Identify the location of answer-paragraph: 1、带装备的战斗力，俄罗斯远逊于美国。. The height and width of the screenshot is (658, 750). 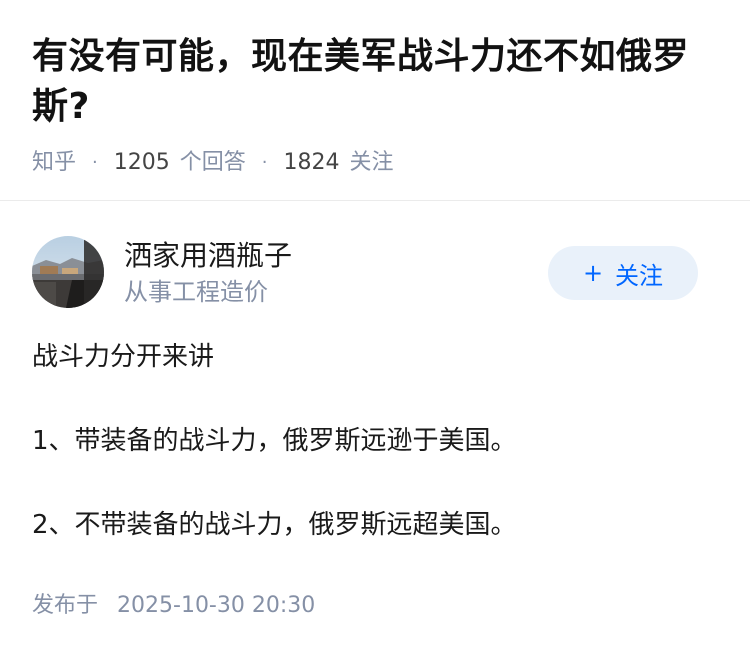
(274, 441).